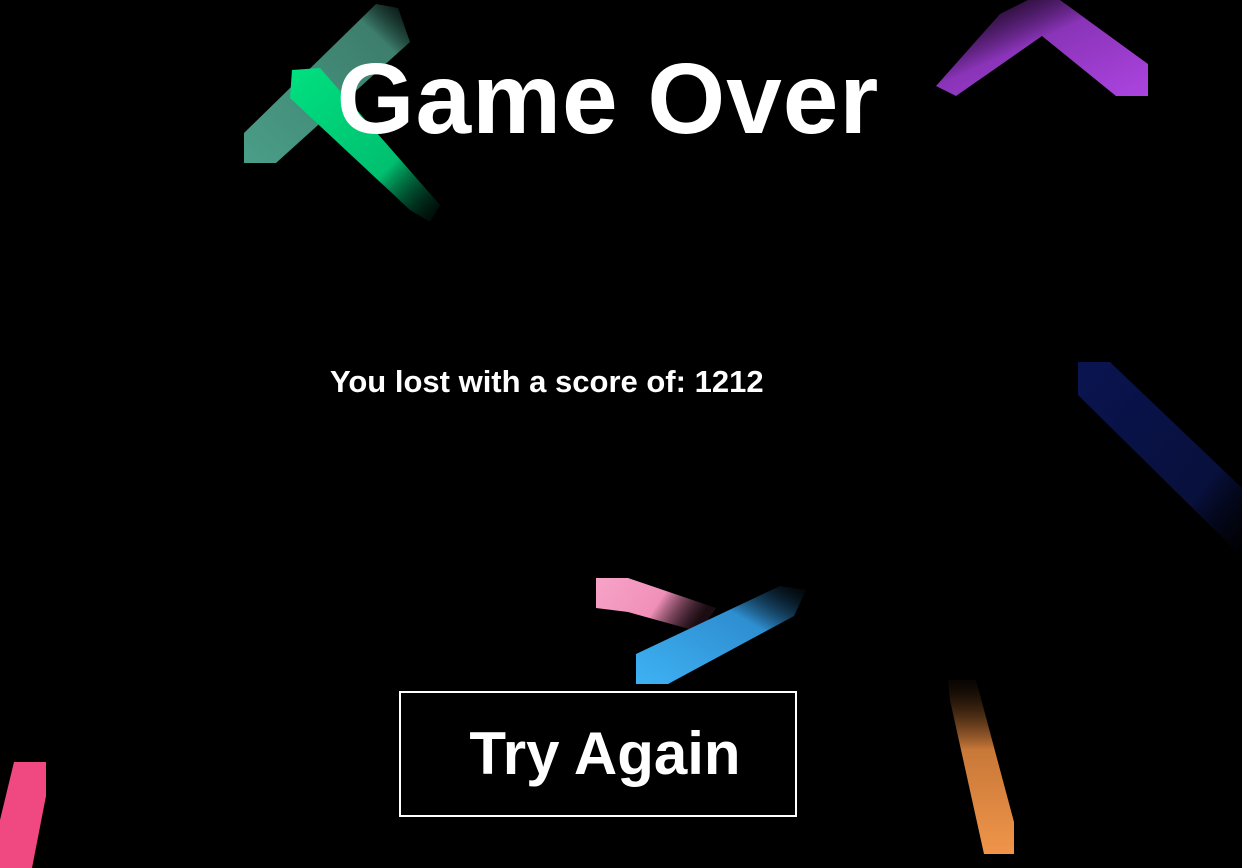  Describe the element at coordinates (729, 381) in the screenshot. I see `score-value: 1212` at that location.